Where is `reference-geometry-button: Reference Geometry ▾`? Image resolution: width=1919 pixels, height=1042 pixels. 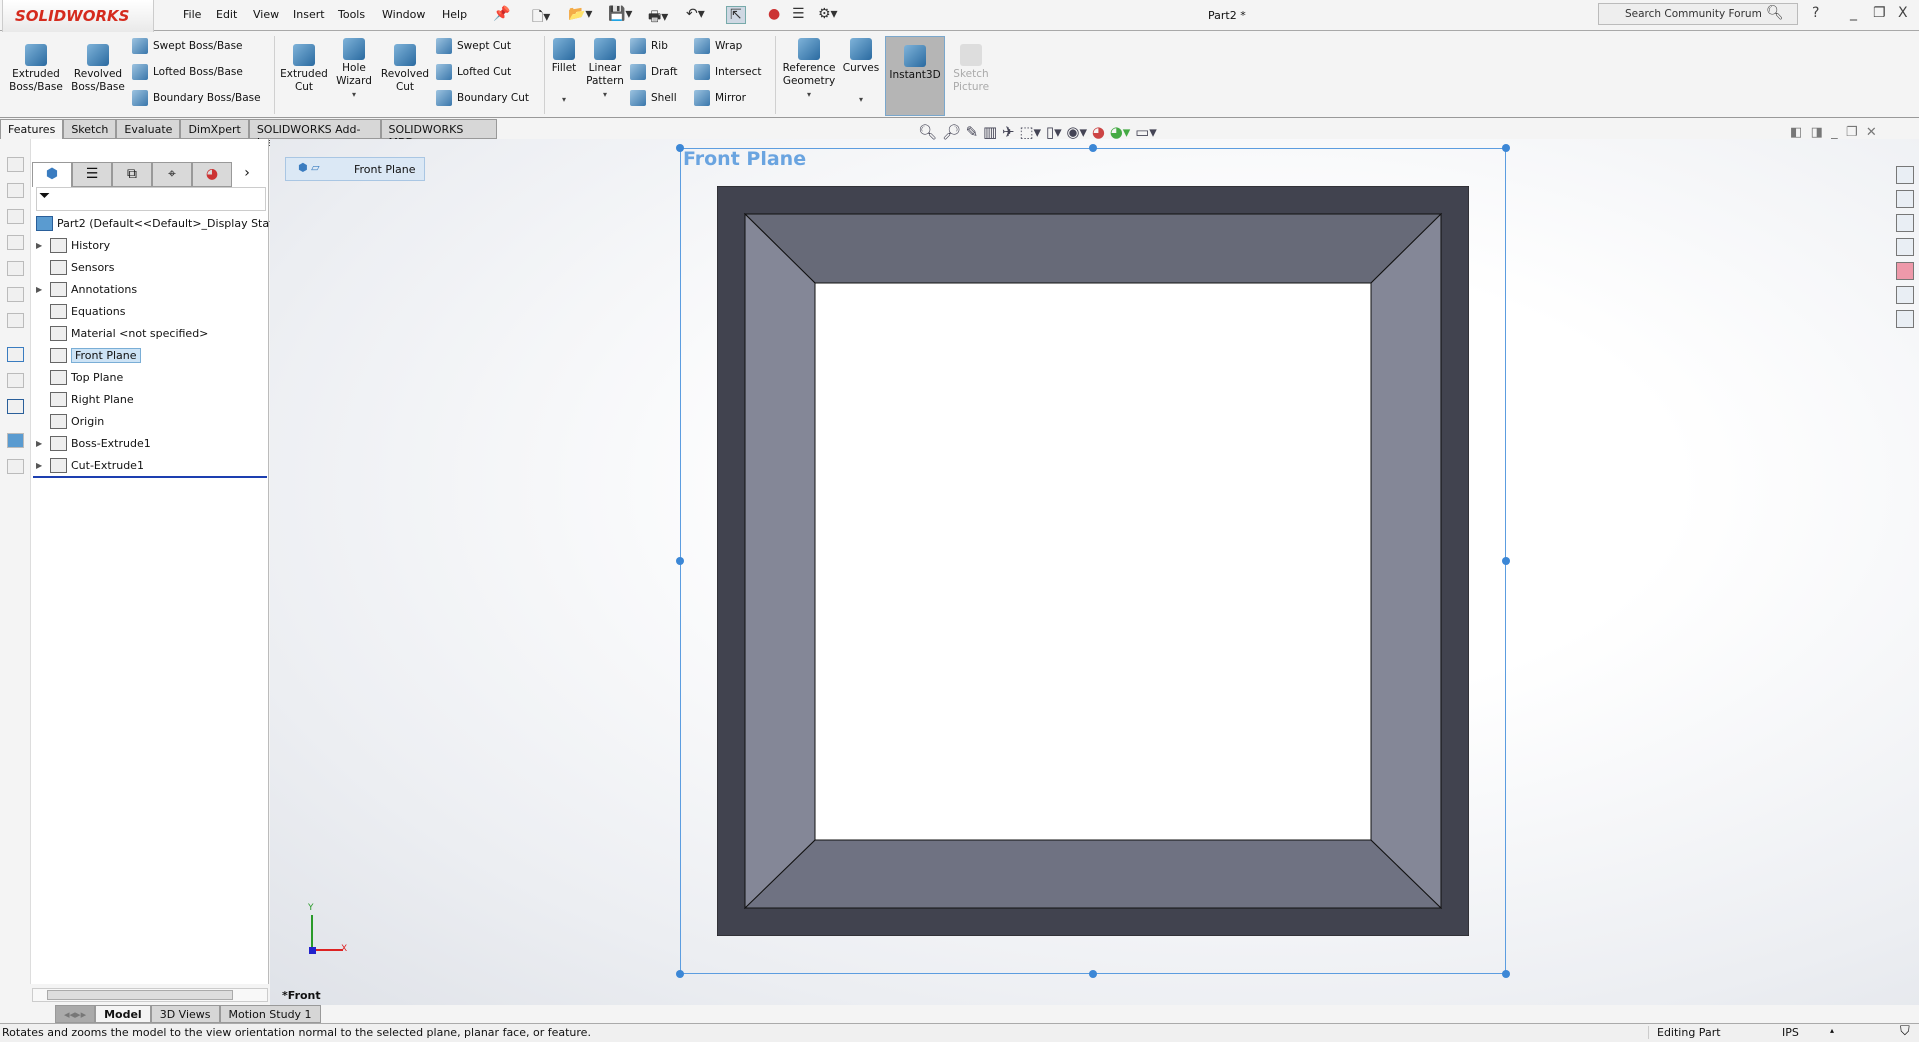
reference-geometry-button: Reference Geometry ▾ is located at coordinates (809, 69).